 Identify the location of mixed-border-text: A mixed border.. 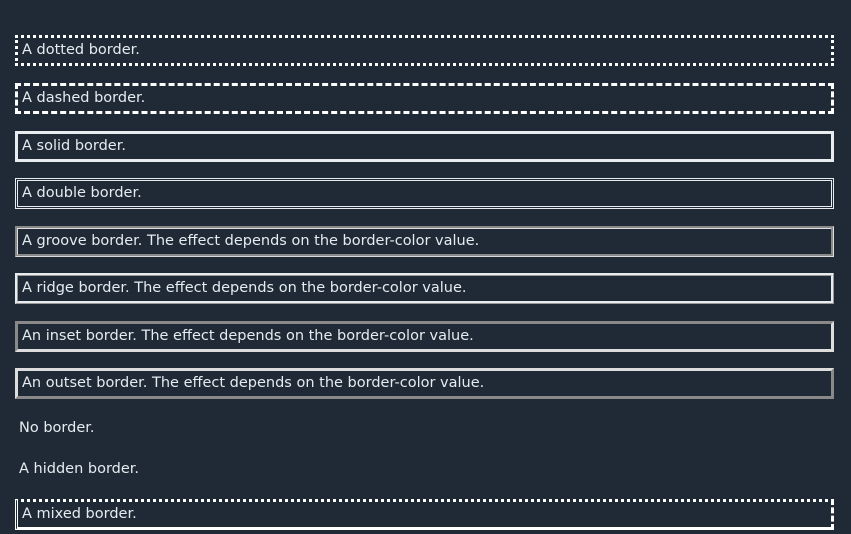
(79, 513).